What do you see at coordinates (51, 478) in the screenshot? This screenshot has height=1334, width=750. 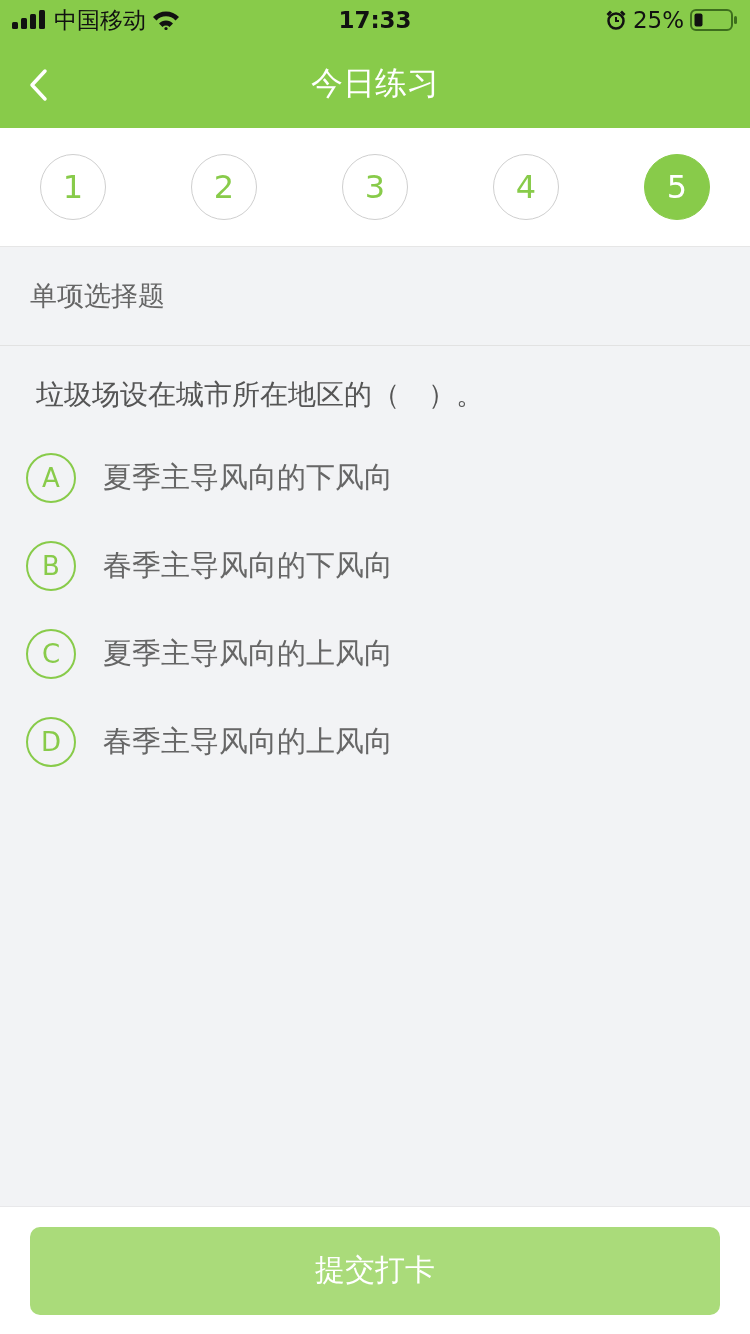 I see `option-letter: A` at bounding box center [51, 478].